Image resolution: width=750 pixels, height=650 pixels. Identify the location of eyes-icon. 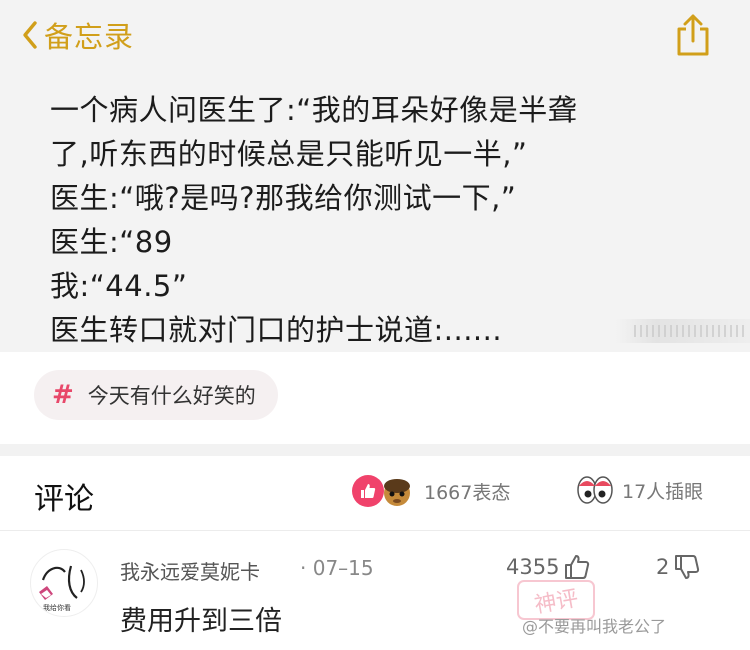
(595, 490).